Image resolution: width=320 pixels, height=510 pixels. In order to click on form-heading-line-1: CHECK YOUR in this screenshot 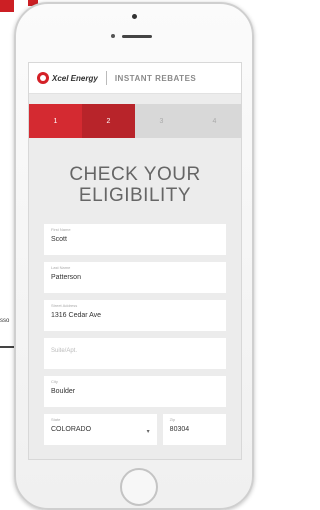, I will do `click(135, 174)`.